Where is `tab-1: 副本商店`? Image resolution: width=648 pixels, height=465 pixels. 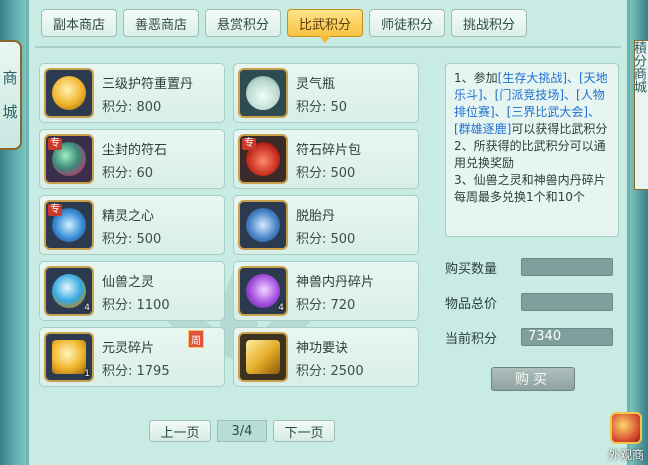
tab-1: 副本商店 is located at coordinates (79, 23).